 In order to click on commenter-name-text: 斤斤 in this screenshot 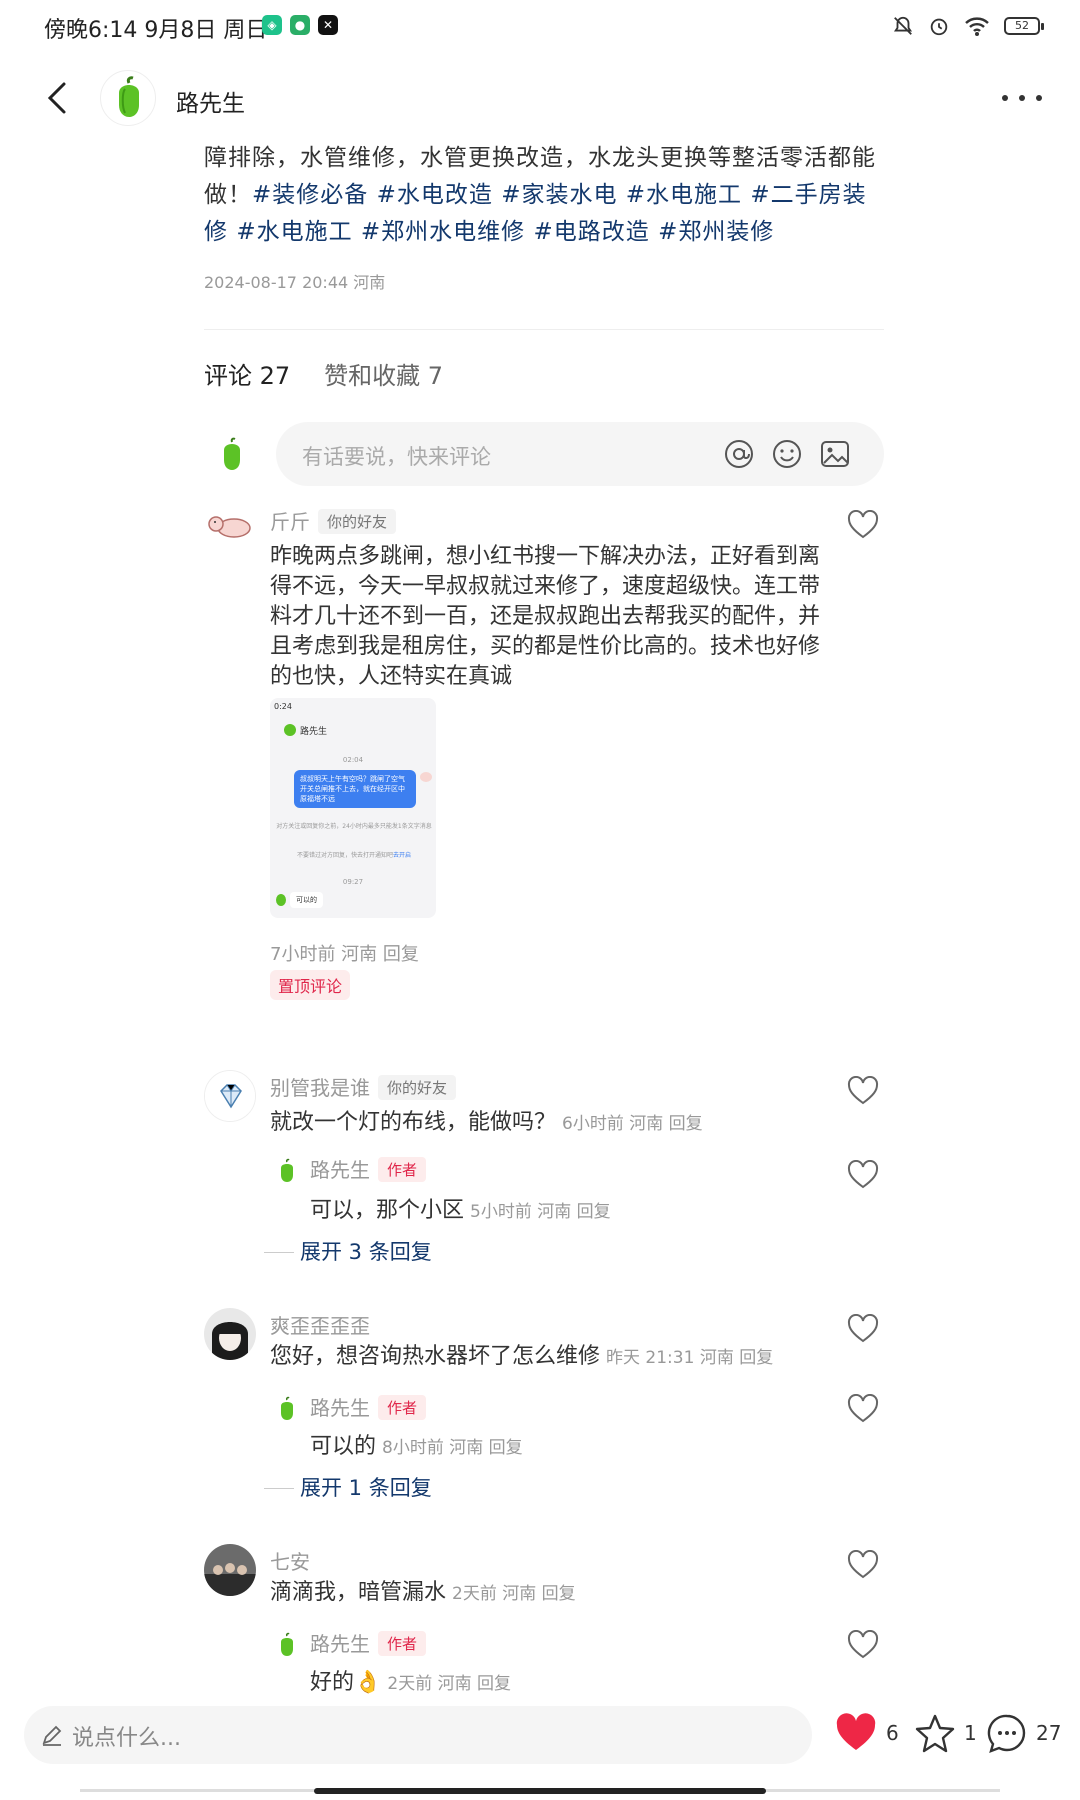, I will do `click(290, 522)`.